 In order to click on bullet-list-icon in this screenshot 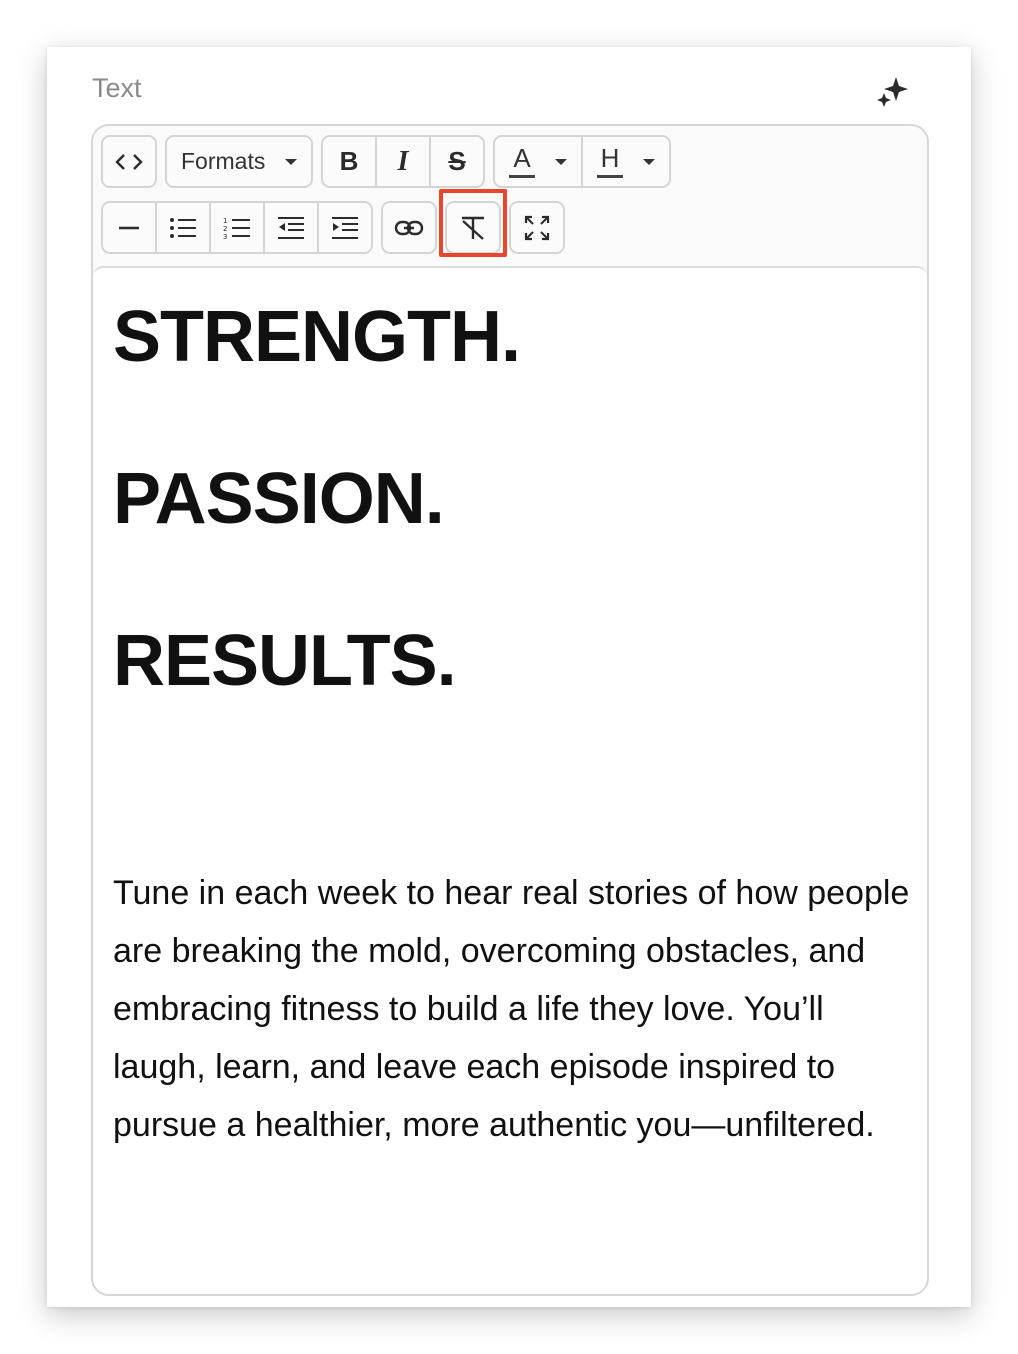, I will do `click(183, 228)`.